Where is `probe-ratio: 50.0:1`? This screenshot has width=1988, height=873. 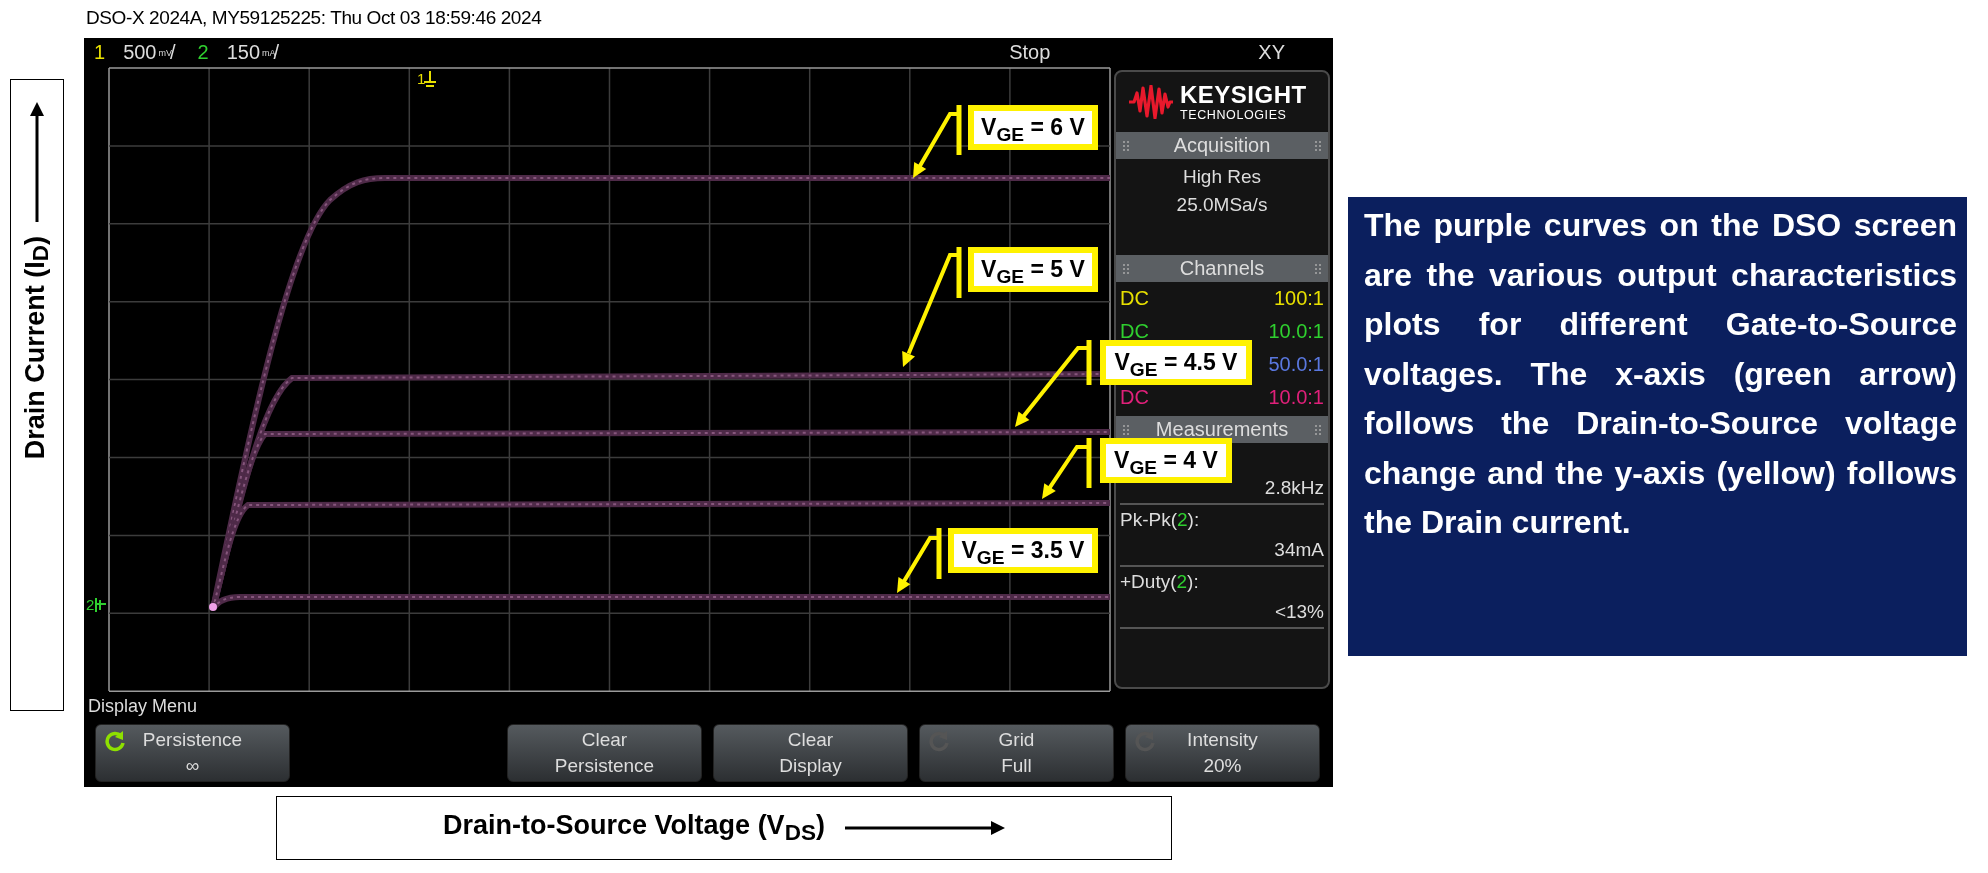 probe-ratio: 50.0:1 is located at coordinates (1296, 364).